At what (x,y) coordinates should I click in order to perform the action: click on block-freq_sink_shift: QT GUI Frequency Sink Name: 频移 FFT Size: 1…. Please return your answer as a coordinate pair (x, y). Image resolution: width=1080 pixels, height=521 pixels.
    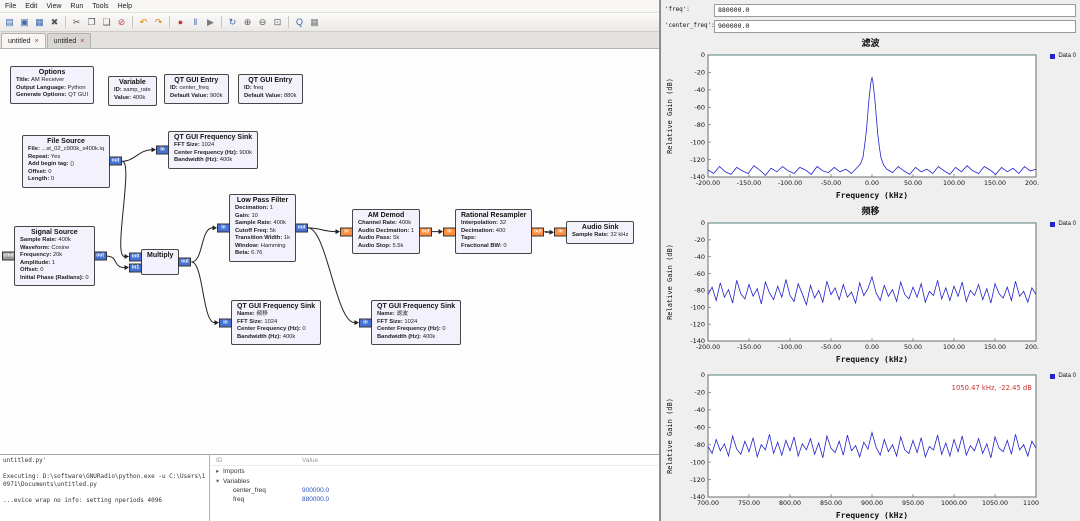
    Looking at the image, I should click on (270, 323).